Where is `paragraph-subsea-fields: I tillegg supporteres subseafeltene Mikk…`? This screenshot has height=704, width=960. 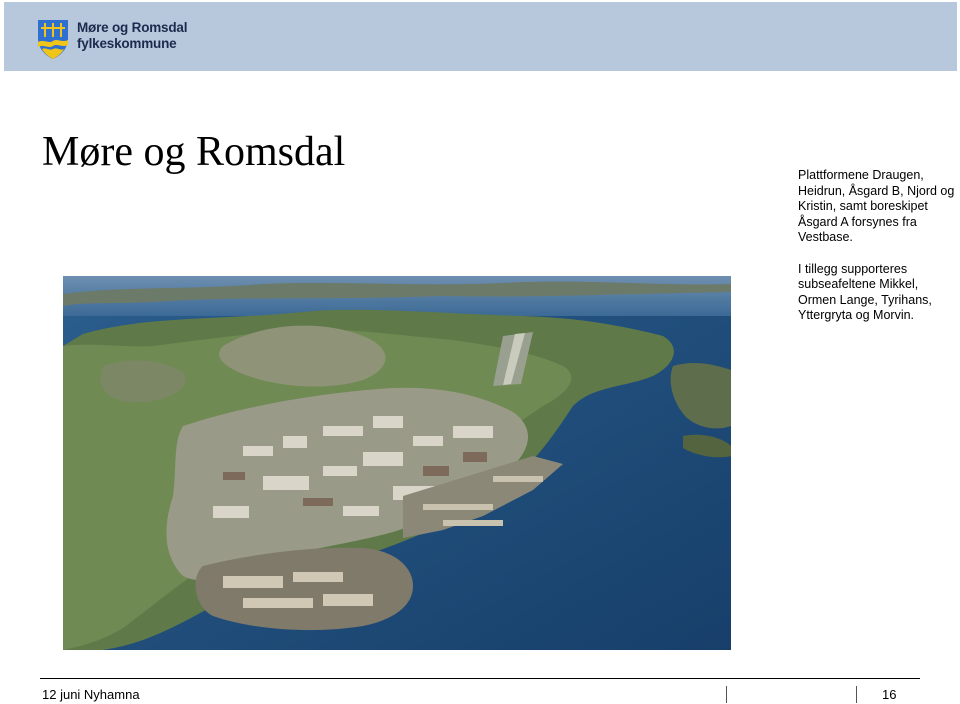
paragraph-subsea-fields: I tillegg supporteres subseafeltene Mikk… is located at coordinates (865, 292).